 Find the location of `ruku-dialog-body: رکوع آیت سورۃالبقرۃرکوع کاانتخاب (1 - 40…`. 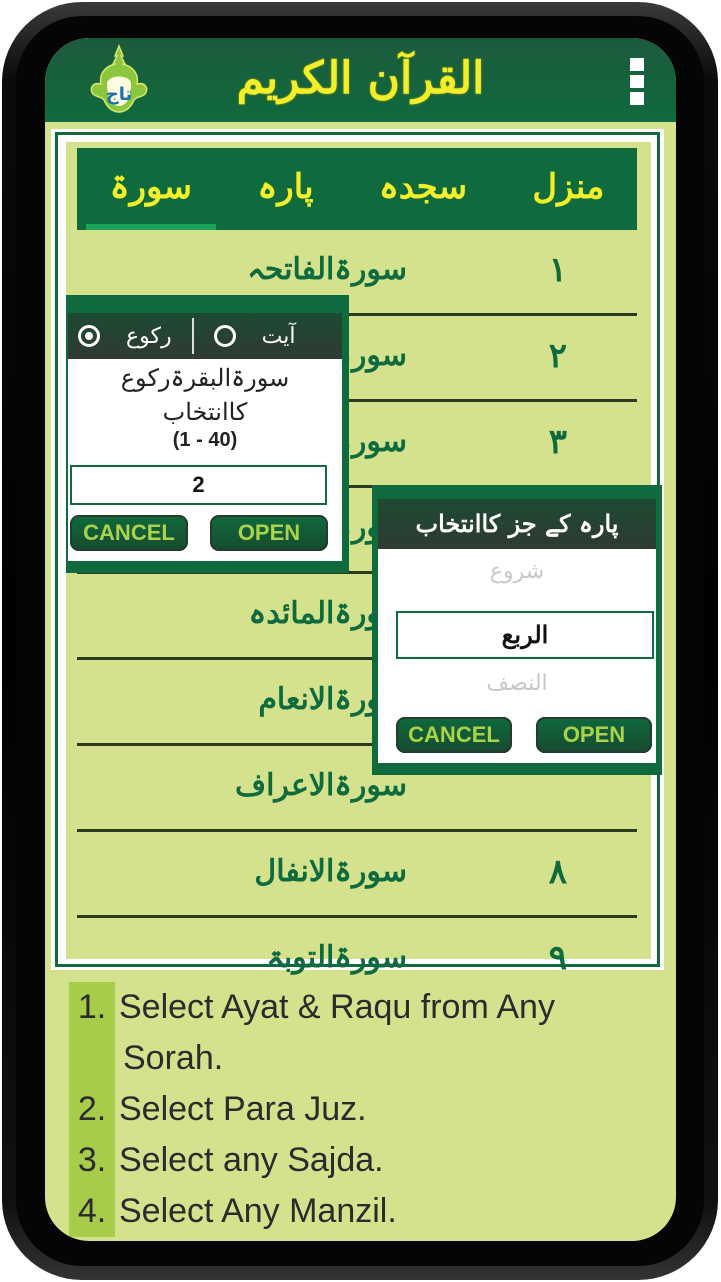

ruku-dialog-body: رکوع آیت سورۃالبقرۃرکوع کاانتخاب (1 - 40… is located at coordinates (205, 437).